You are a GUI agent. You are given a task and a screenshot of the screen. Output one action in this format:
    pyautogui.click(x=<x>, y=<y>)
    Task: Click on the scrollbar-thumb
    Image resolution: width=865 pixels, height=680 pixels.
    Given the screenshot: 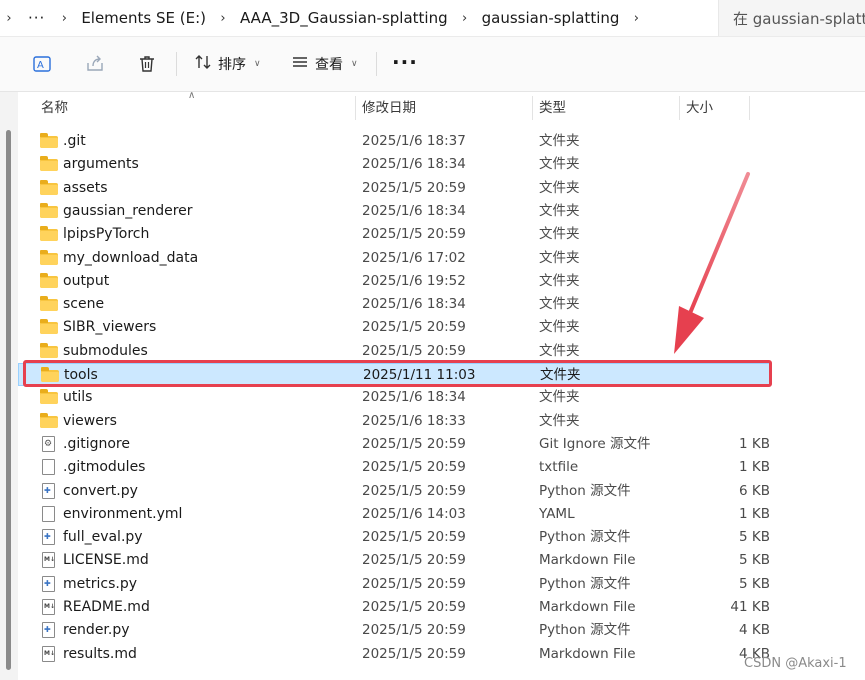 What is the action you would take?
    pyautogui.click(x=8, y=400)
    